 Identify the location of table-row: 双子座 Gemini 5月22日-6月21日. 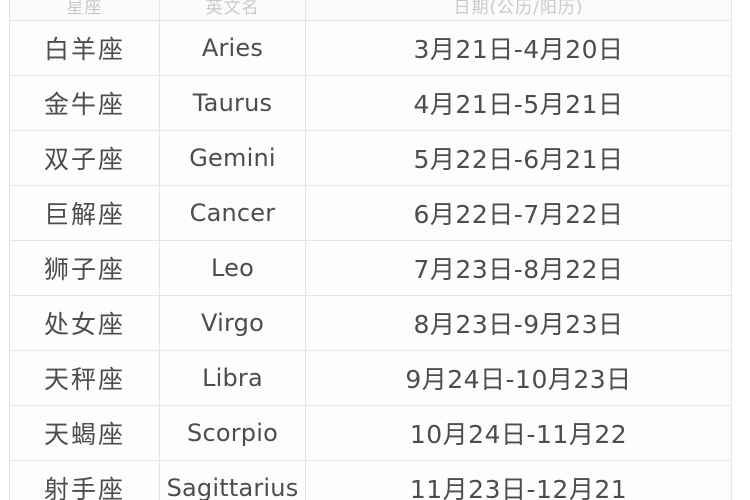
(370, 158).